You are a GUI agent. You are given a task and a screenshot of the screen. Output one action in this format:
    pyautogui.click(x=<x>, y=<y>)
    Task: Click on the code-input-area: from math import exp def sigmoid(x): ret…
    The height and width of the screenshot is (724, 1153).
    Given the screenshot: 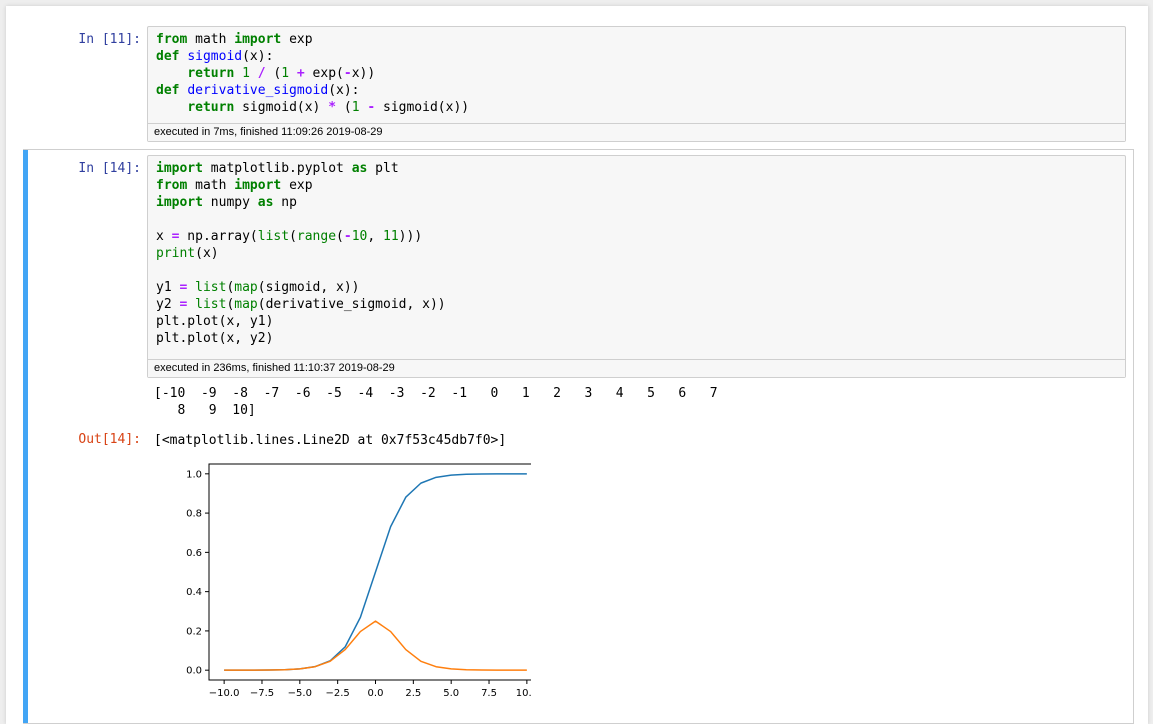 What is the action you would take?
    pyautogui.click(x=636, y=84)
    